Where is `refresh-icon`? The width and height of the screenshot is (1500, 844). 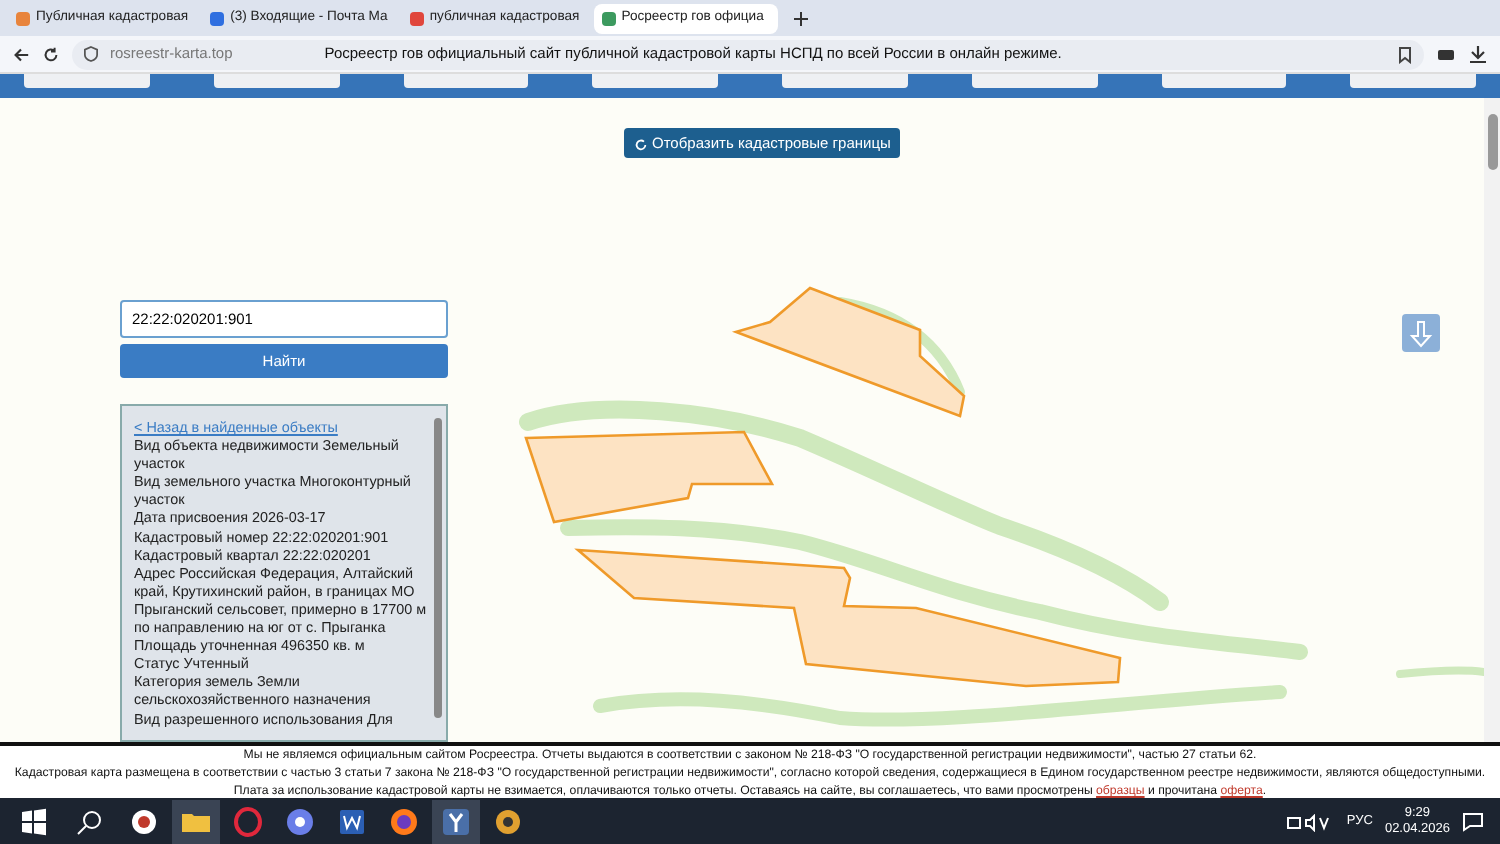
refresh-icon is located at coordinates (641, 144).